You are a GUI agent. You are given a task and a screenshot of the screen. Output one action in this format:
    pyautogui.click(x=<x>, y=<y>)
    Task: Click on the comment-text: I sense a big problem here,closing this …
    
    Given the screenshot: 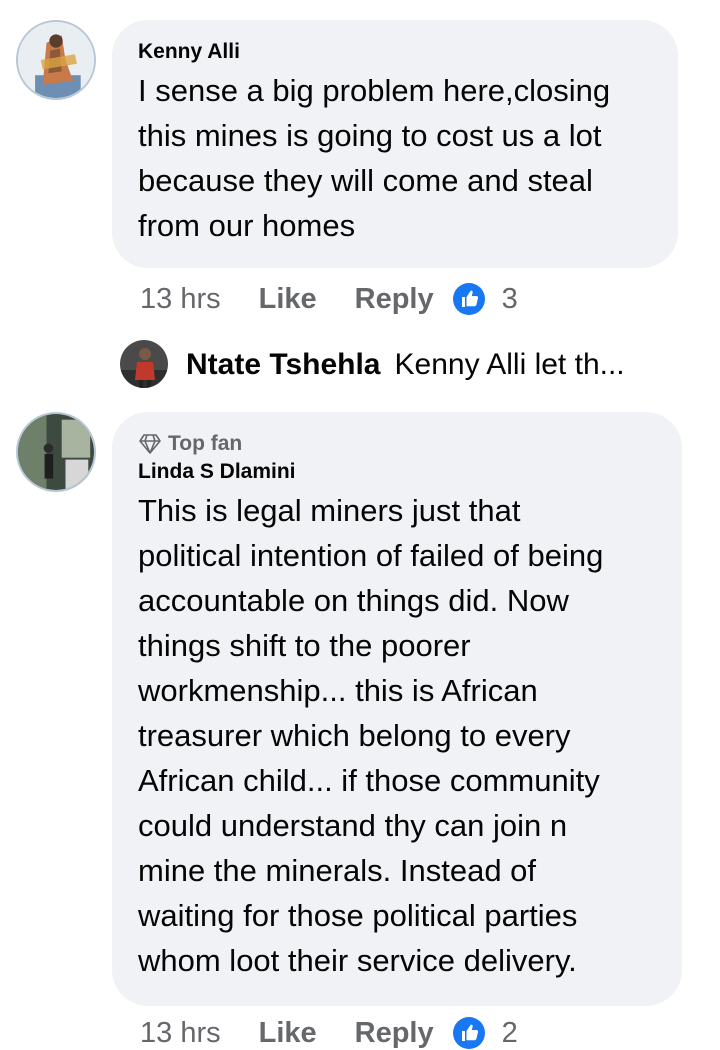 What is the action you would take?
    pyautogui.click(x=374, y=158)
    